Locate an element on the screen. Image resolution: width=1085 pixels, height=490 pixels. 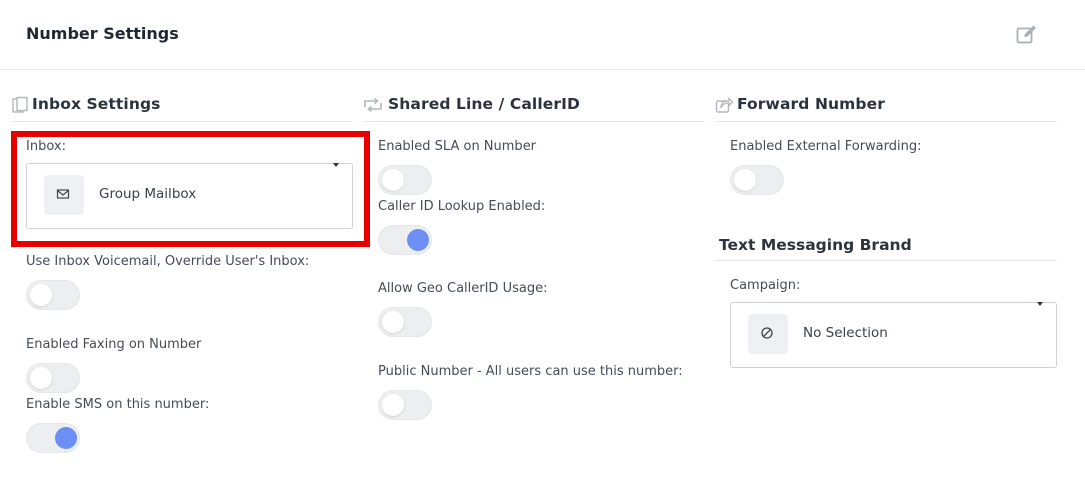
callerid-lookup-toggle is located at coordinates (405, 240).